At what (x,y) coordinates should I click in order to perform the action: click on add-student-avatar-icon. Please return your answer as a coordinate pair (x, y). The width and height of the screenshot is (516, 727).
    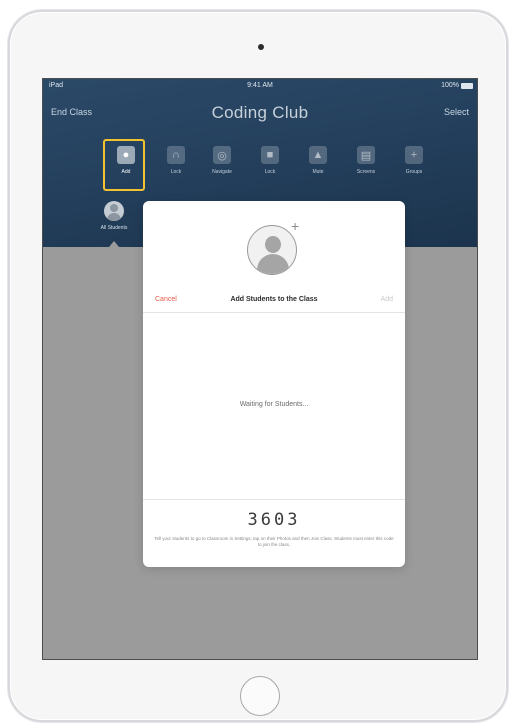
    Looking at the image, I should click on (272, 250).